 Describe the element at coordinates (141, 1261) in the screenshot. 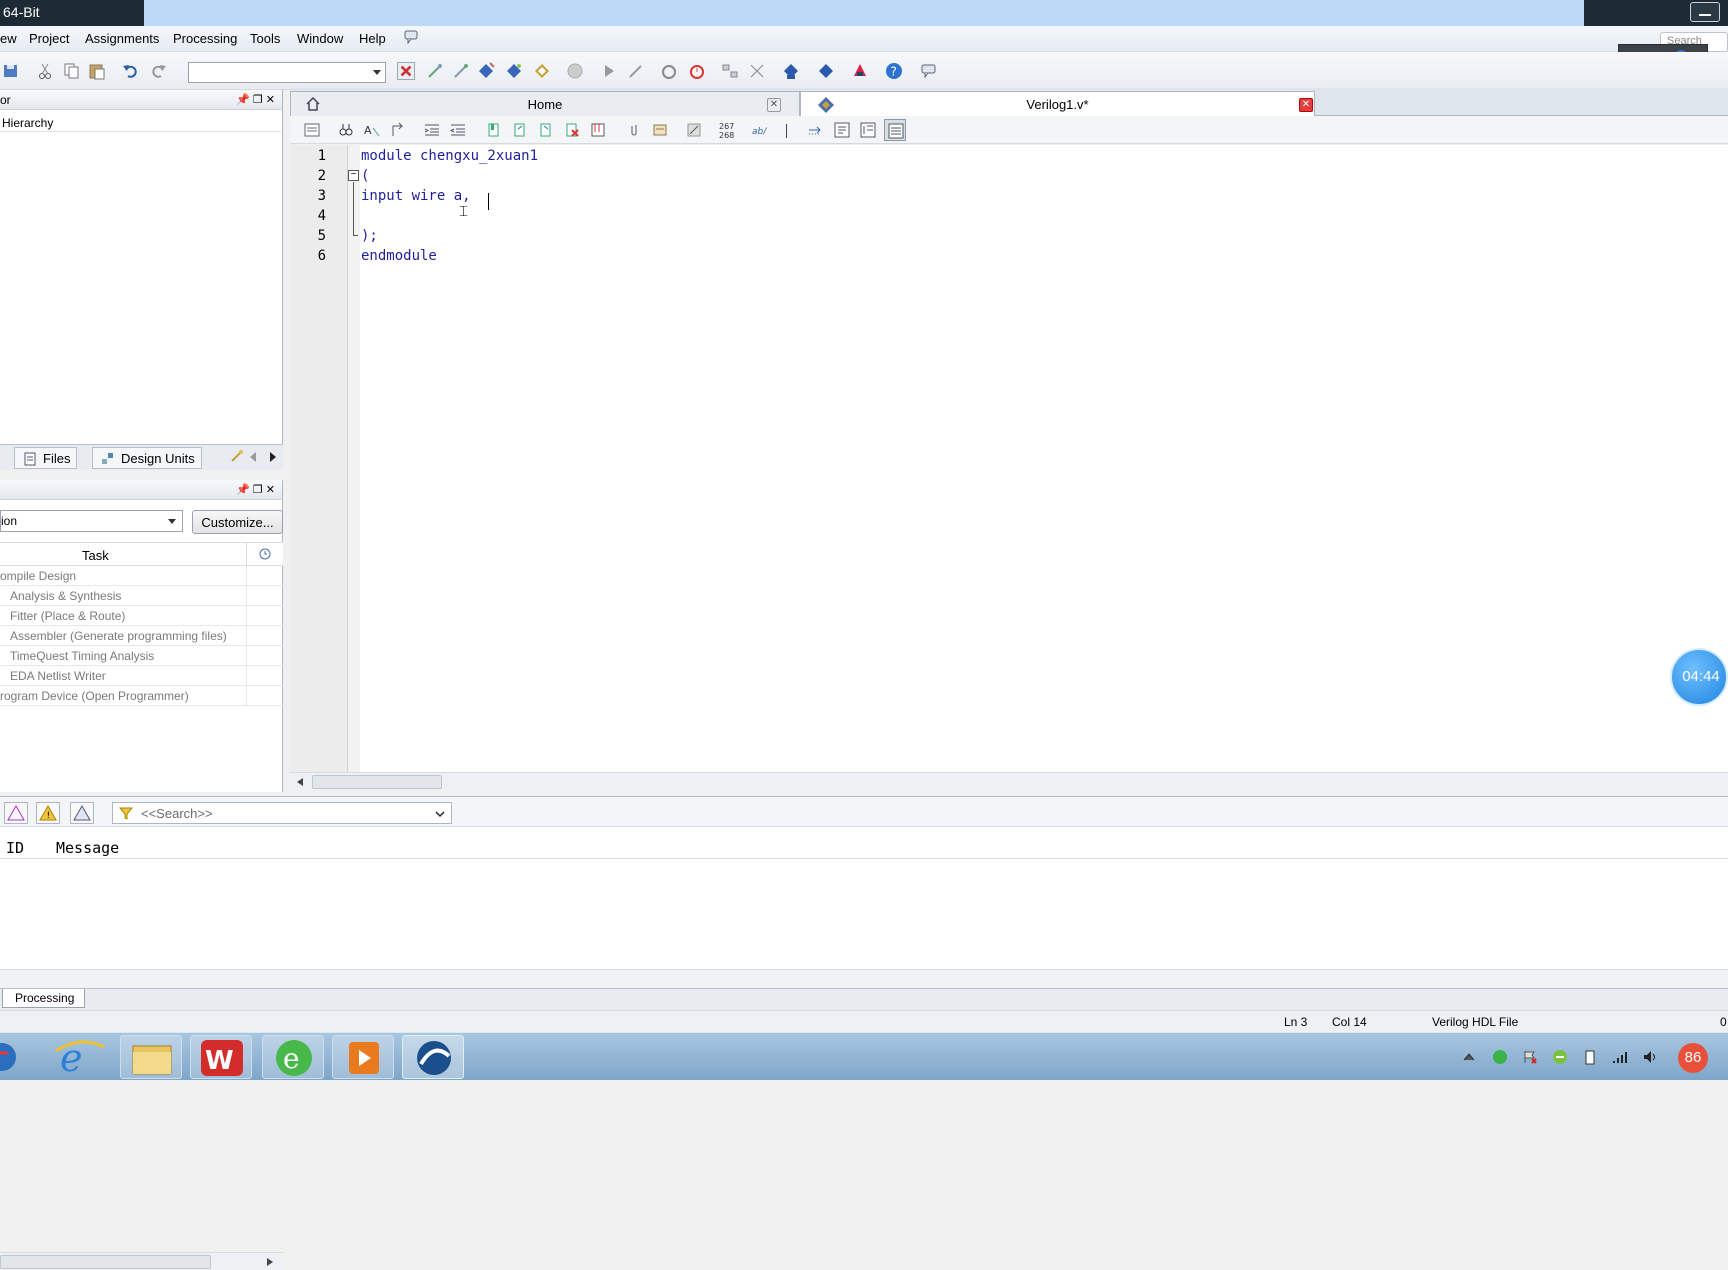

I see `tasks-horizontal-scrollbar` at that location.